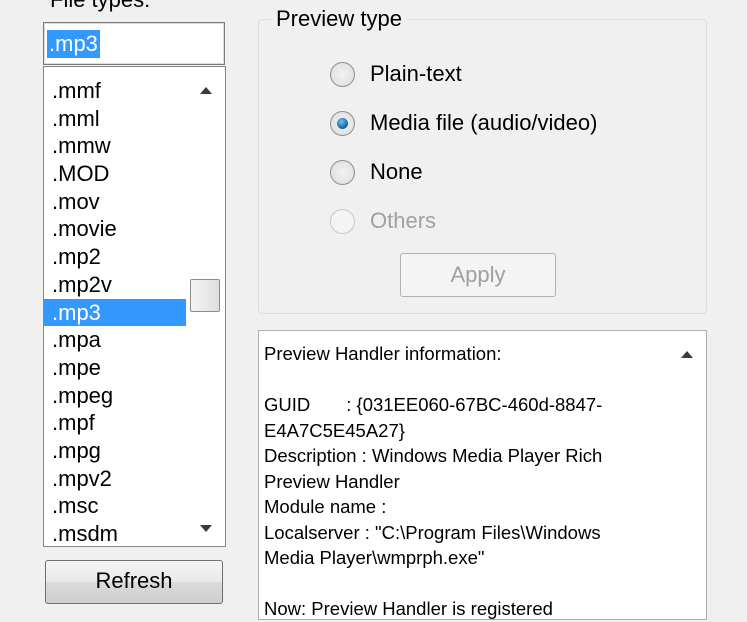 This screenshot has height=622, width=747. I want to click on list-item: .mpv2, so click(115, 479).